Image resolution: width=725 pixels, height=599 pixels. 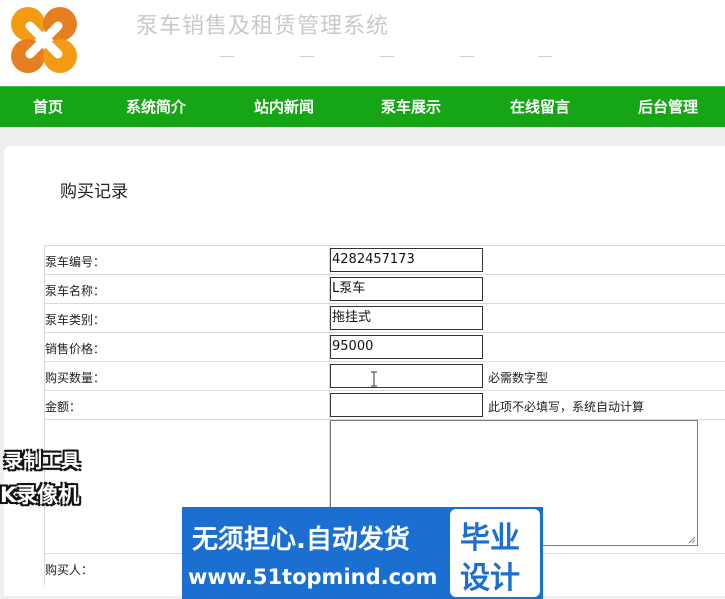 What do you see at coordinates (156, 107) in the screenshot?
I see `nav-item-about: 系统简介` at bounding box center [156, 107].